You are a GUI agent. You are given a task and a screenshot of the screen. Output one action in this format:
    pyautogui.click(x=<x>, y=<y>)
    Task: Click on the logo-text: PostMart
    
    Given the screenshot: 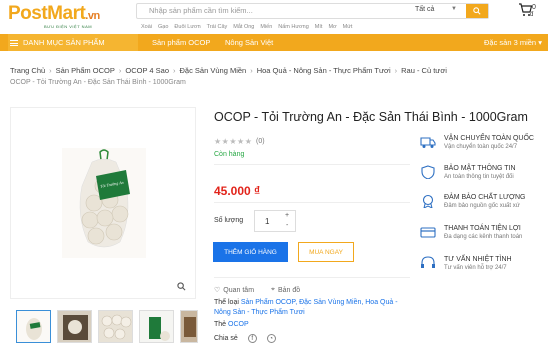 What is the action you would take?
    pyautogui.click(x=47, y=13)
    